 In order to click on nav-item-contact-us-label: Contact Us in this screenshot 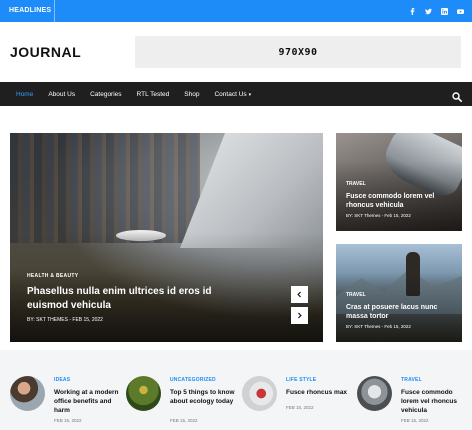, I will do `click(230, 94)`.